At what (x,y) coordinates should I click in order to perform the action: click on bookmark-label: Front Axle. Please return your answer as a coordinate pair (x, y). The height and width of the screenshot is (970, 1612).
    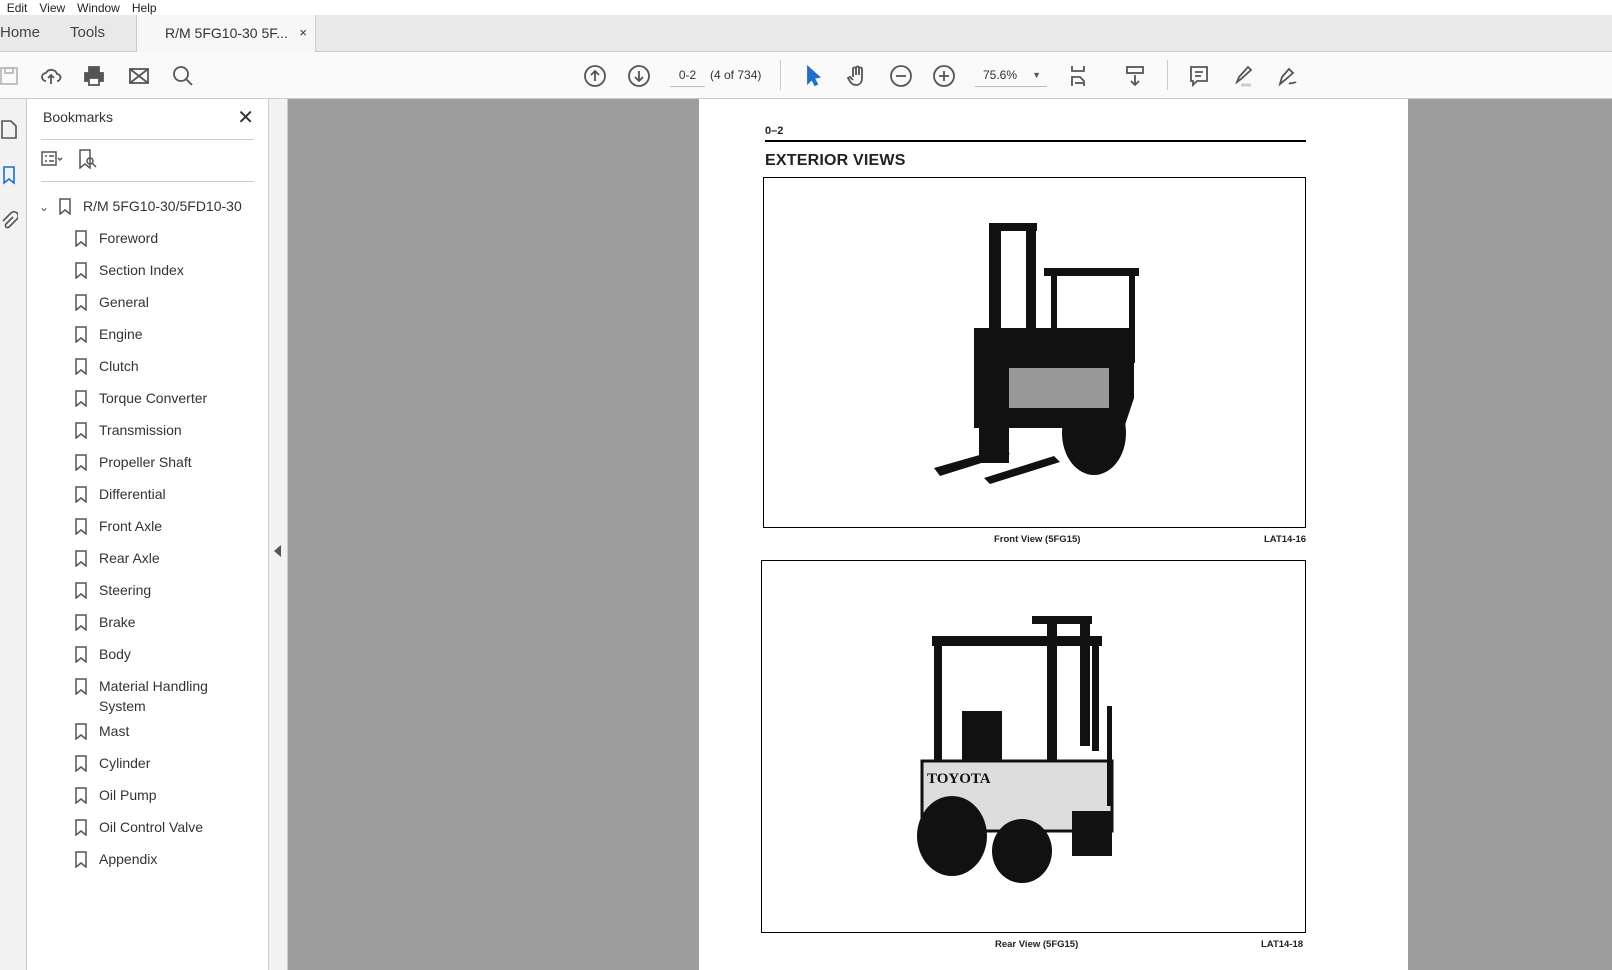
    Looking at the image, I should click on (131, 526).